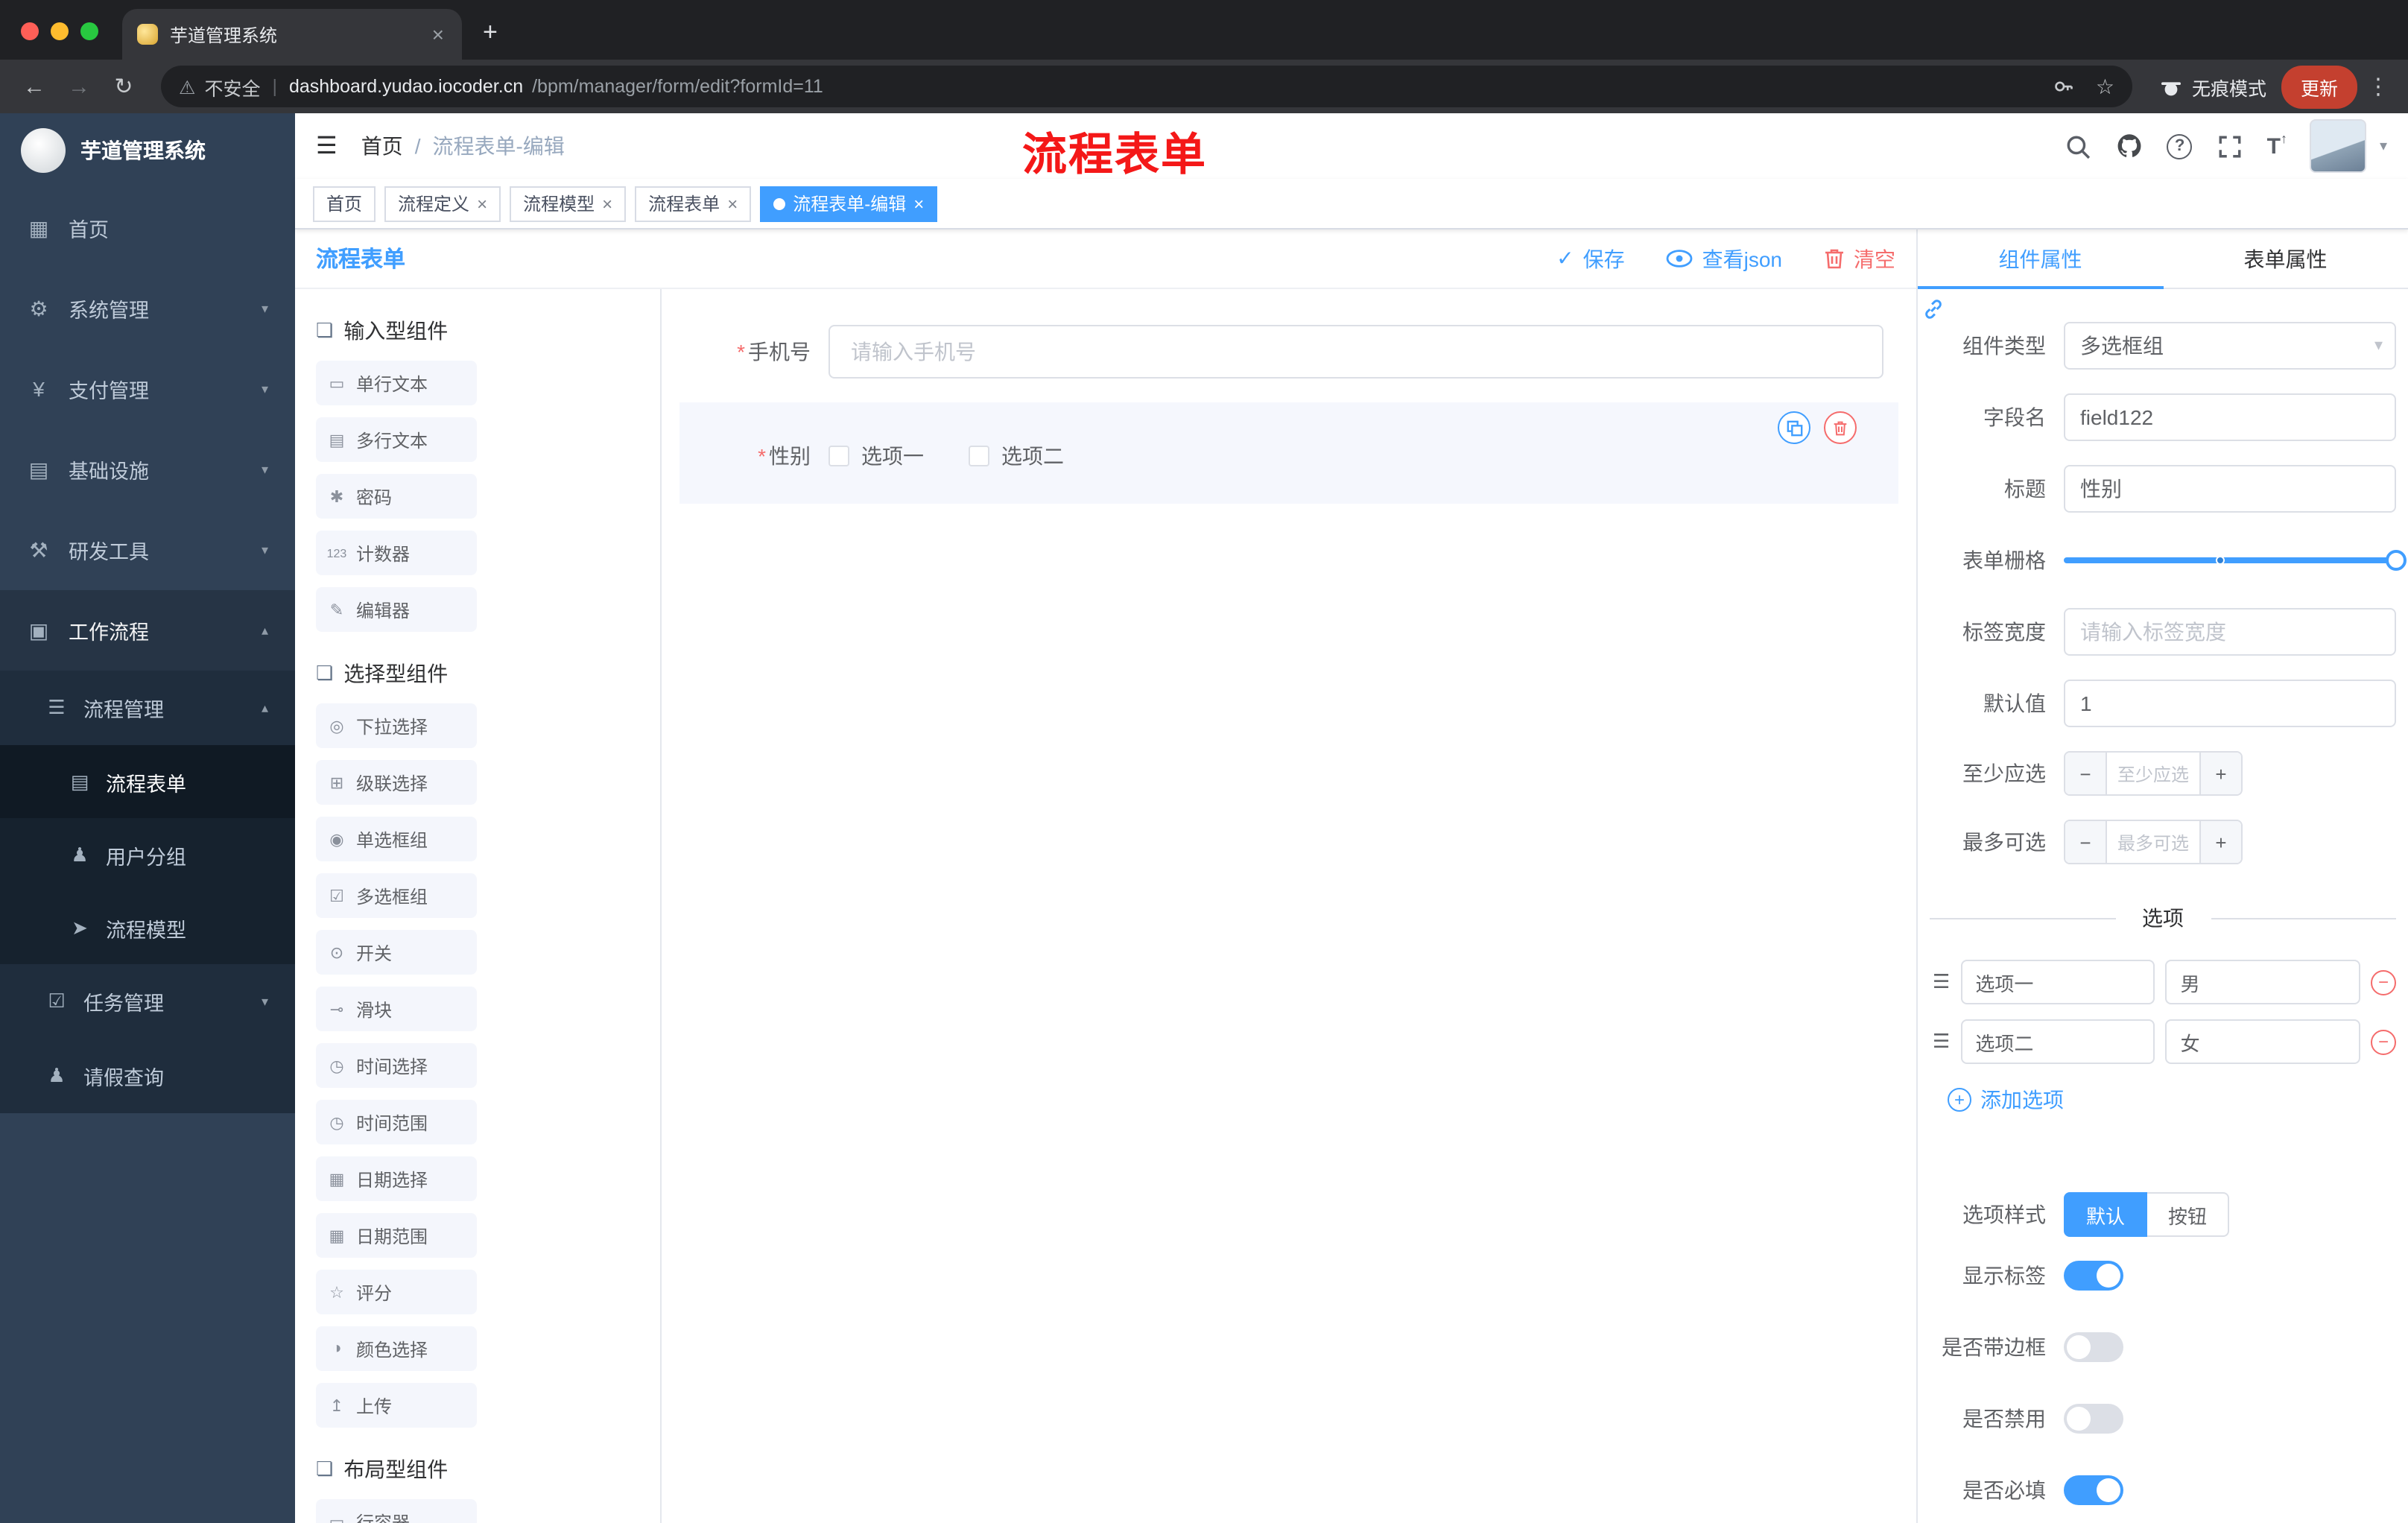 This screenshot has width=2408, height=1523. What do you see at coordinates (147, 708) in the screenshot?
I see `sidebar-item-process-mgmt: ☰ 流程管理 ▴` at bounding box center [147, 708].